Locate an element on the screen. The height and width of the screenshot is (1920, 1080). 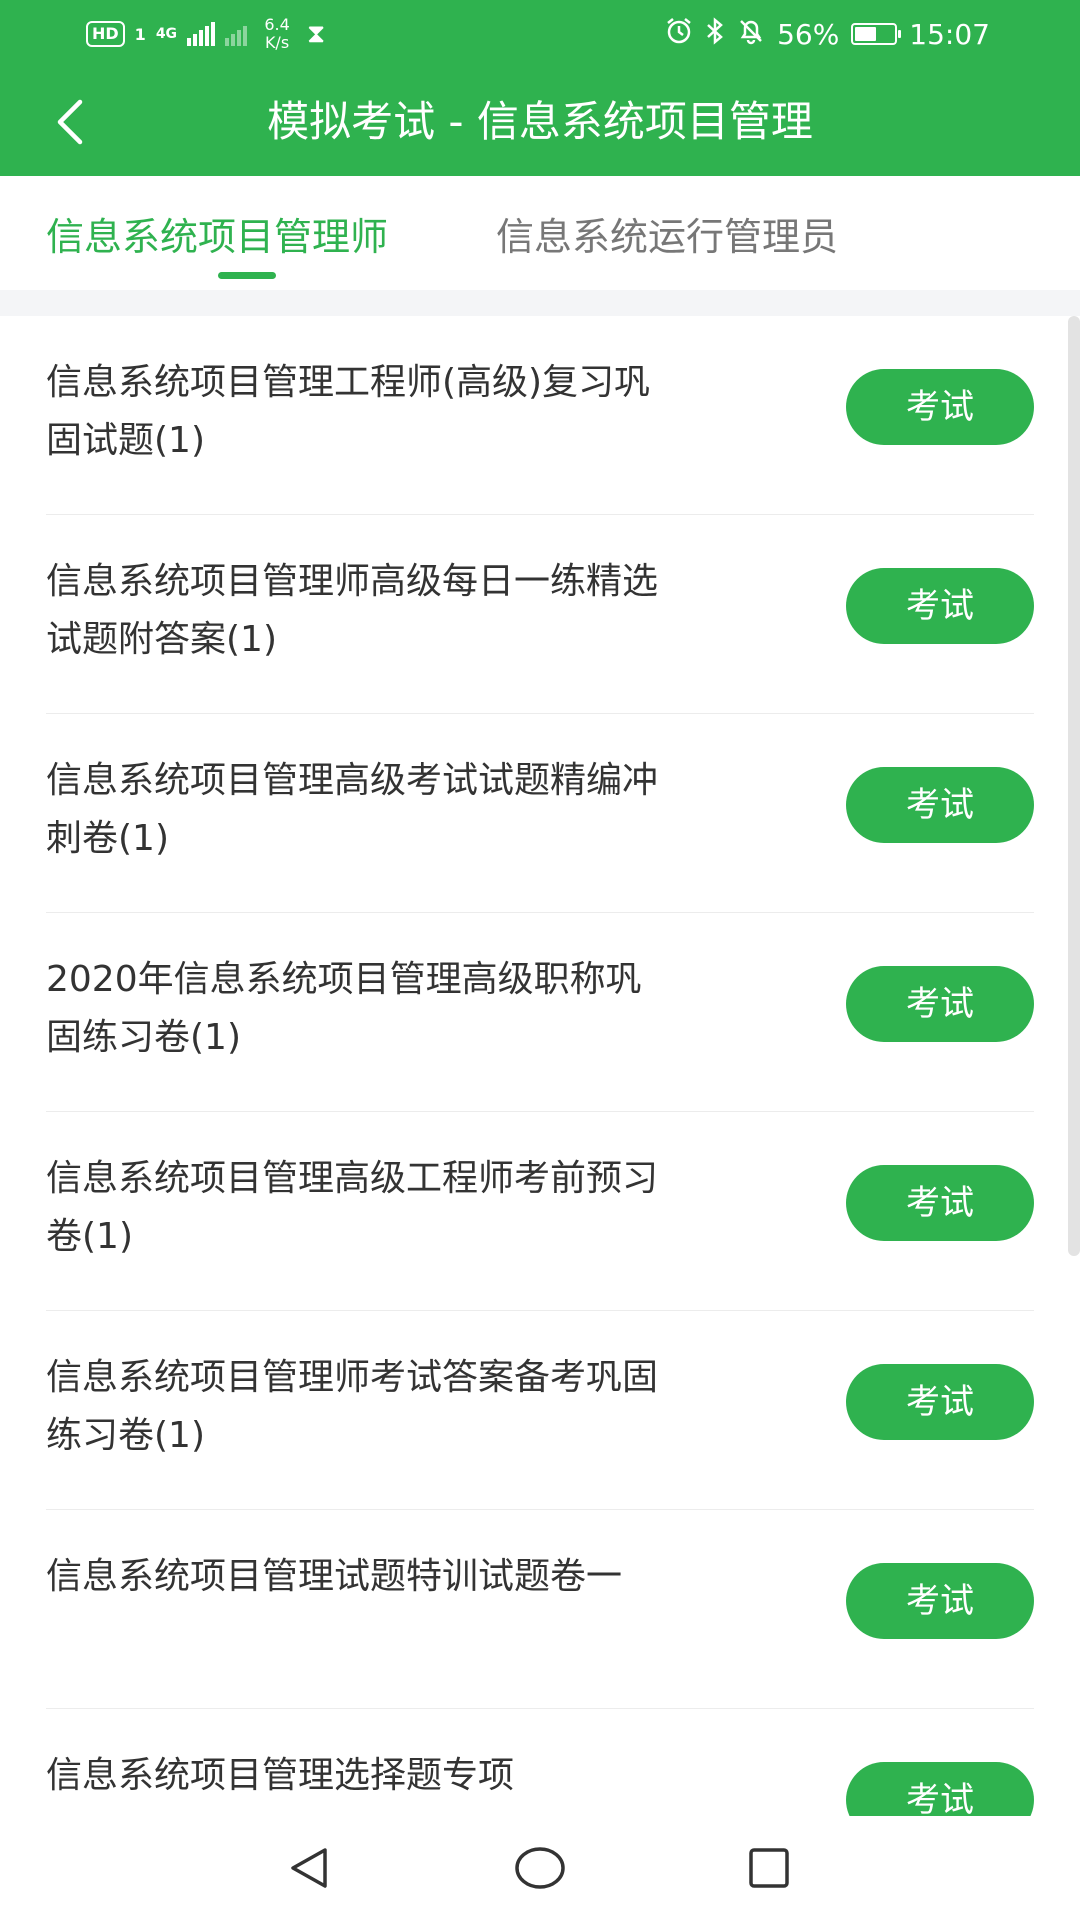
battery-percent: 56% is located at coordinates (808, 34).